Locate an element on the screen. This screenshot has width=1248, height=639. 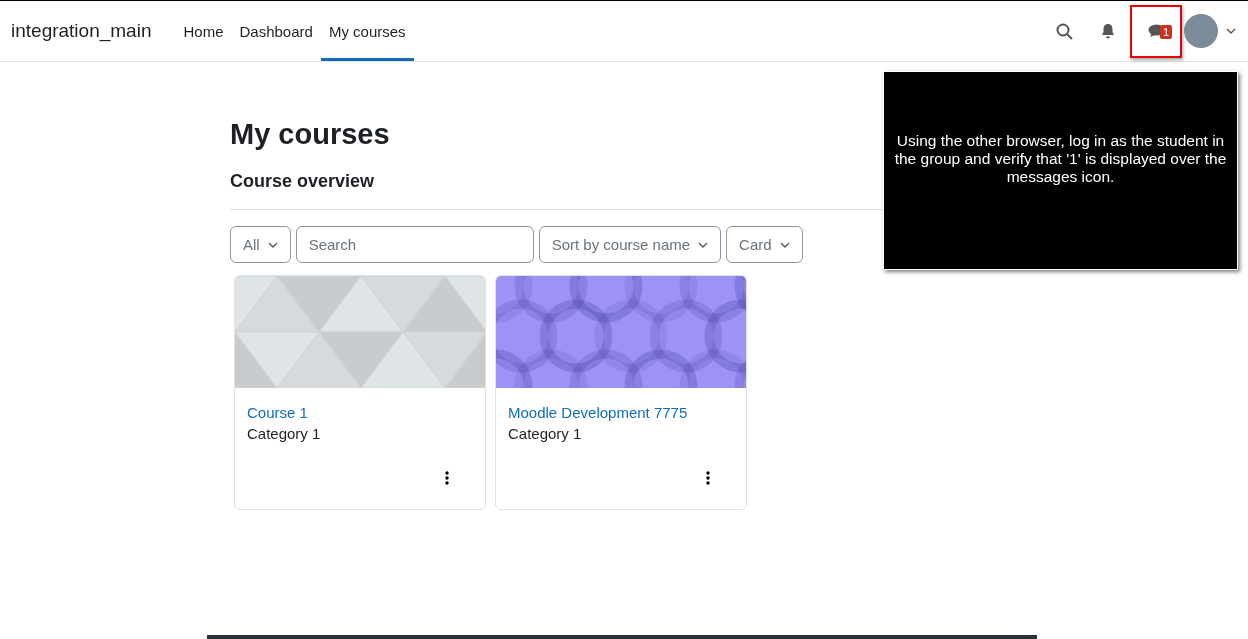
page-title: My courses is located at coordinates (310, 134).